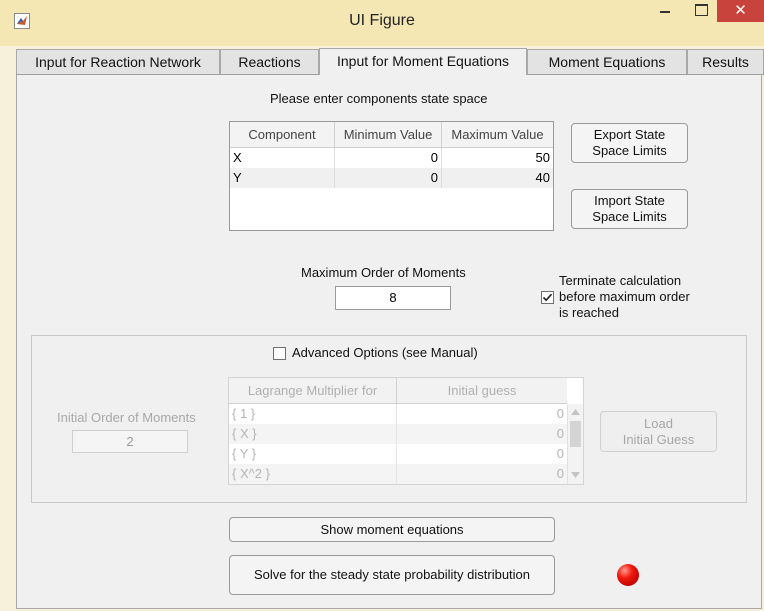 This screenshot has height=611, width=764. What do you see at coordinates (423, 61) in the screenshot?
I see `tab-input-moment-equations: Input for Moment Equations` at bounding box center [423, 61].